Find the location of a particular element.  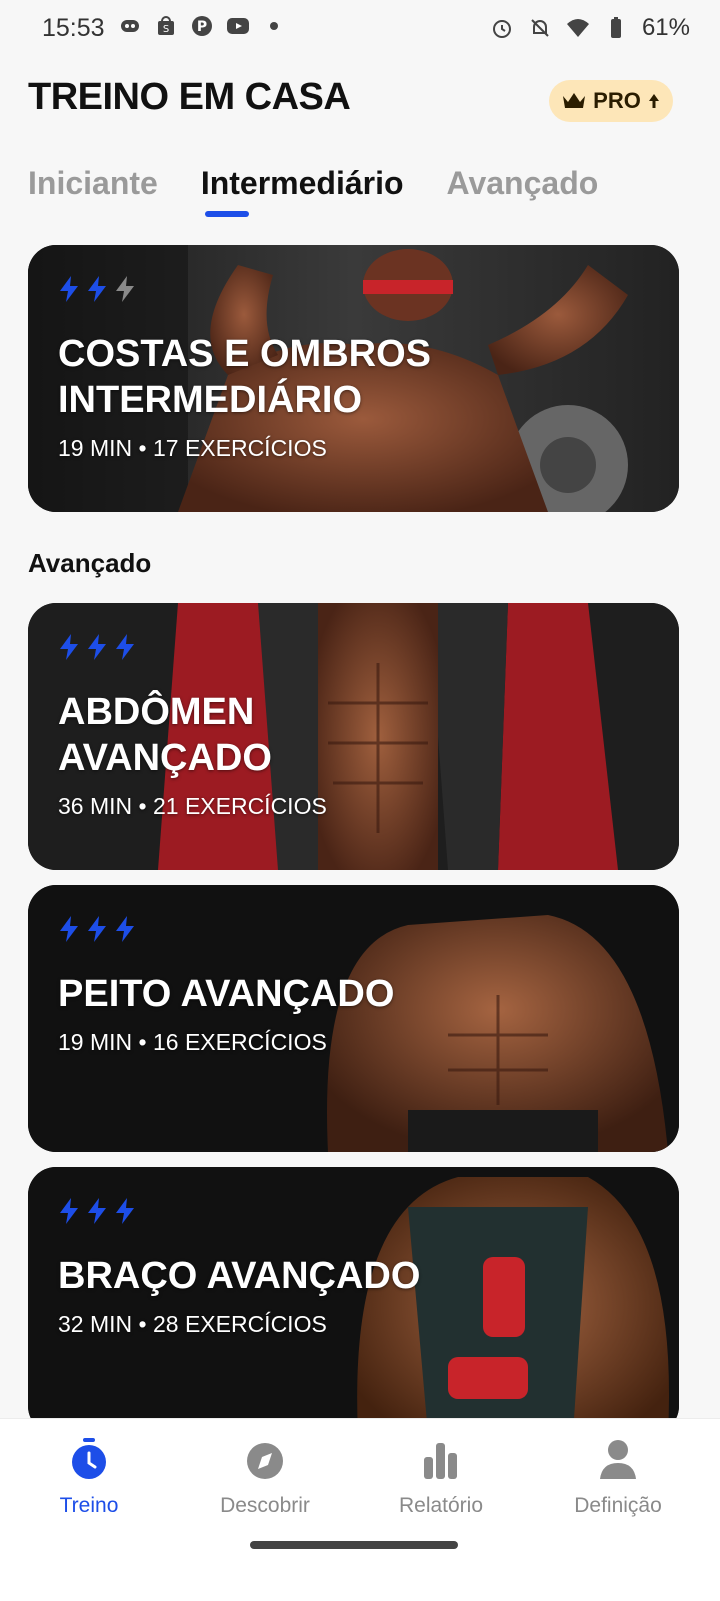

nav-treino: Treino is located at coordinates (89, 1477).